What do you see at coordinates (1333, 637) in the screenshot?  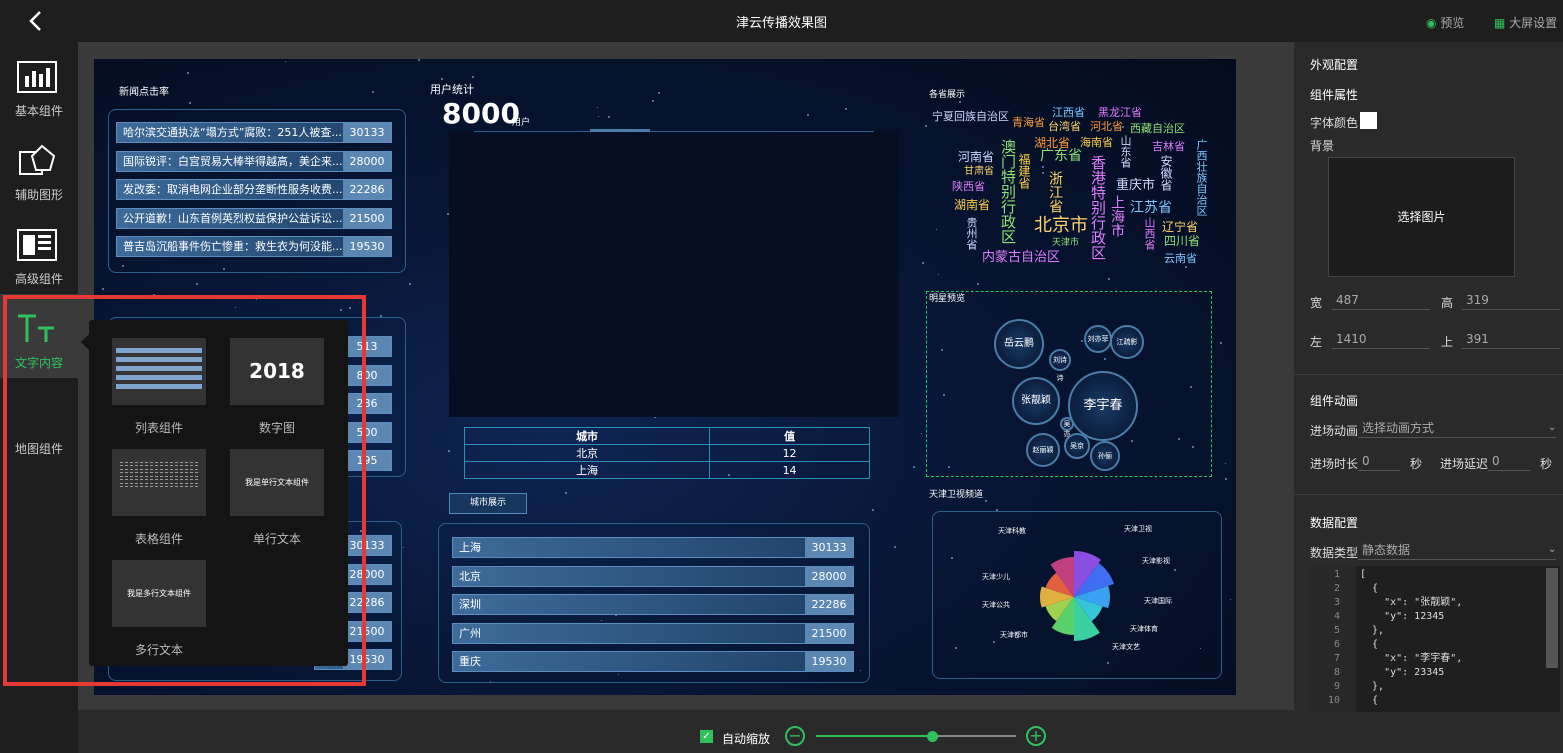 I see `line-numbers: 1 2 3 4 5 6 7 8 9 10` at bounding box center [1333, 637].